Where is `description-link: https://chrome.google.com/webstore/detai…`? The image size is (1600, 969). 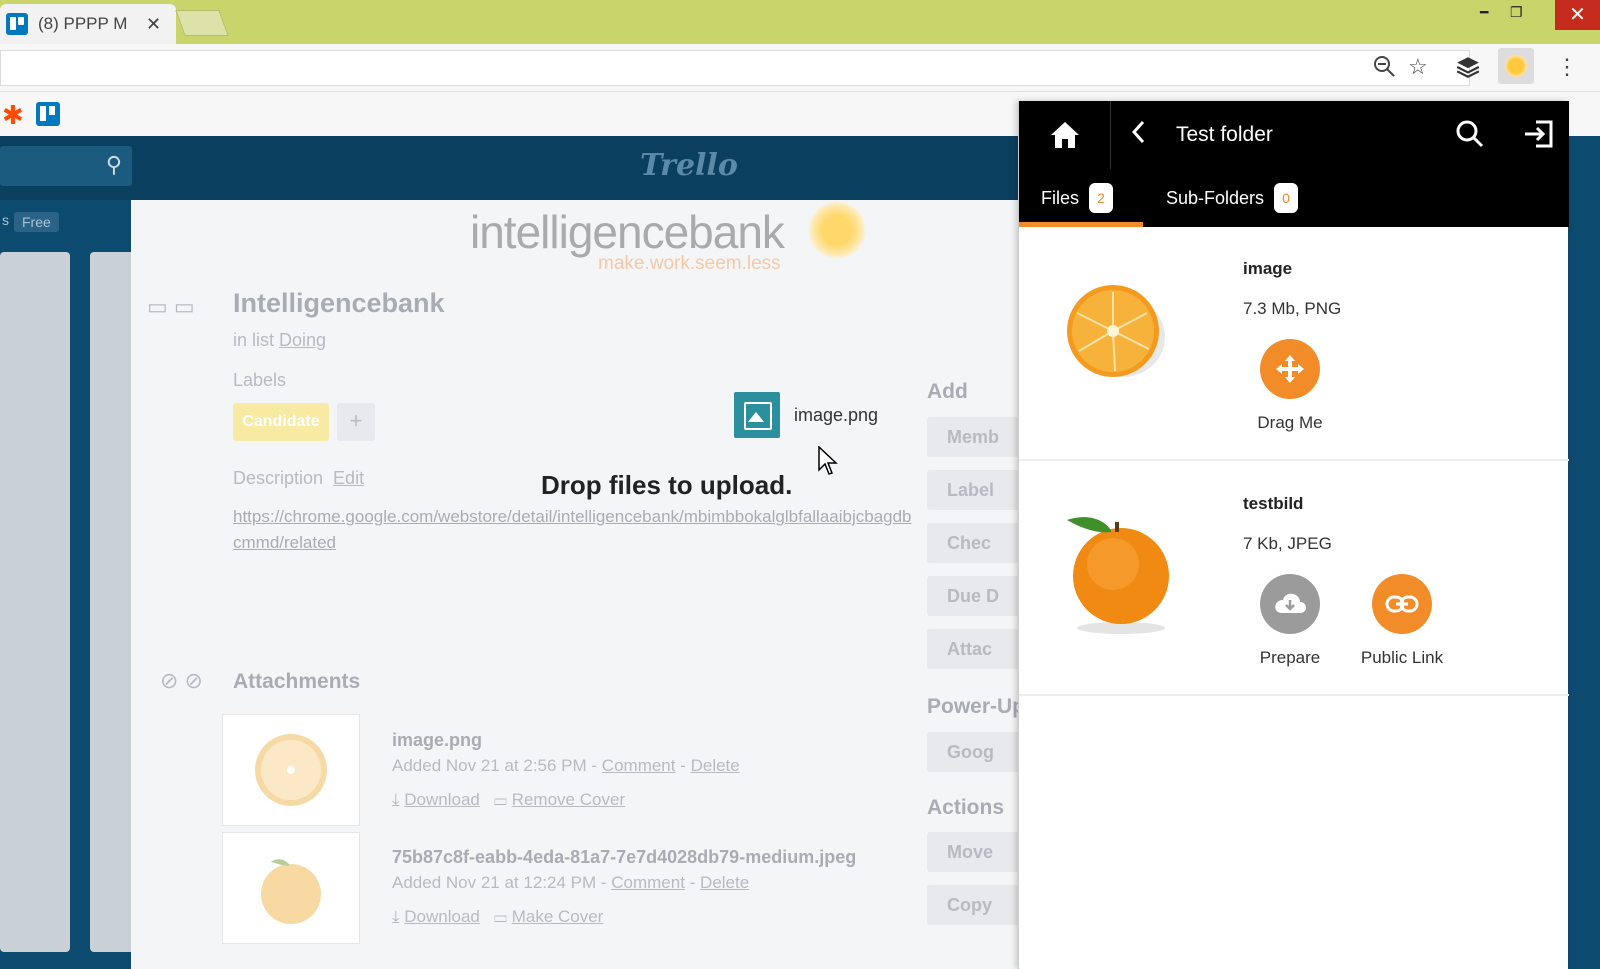
description-link: https://chrome.google.com/webstore/detai… is located at coordinates (573, 530).